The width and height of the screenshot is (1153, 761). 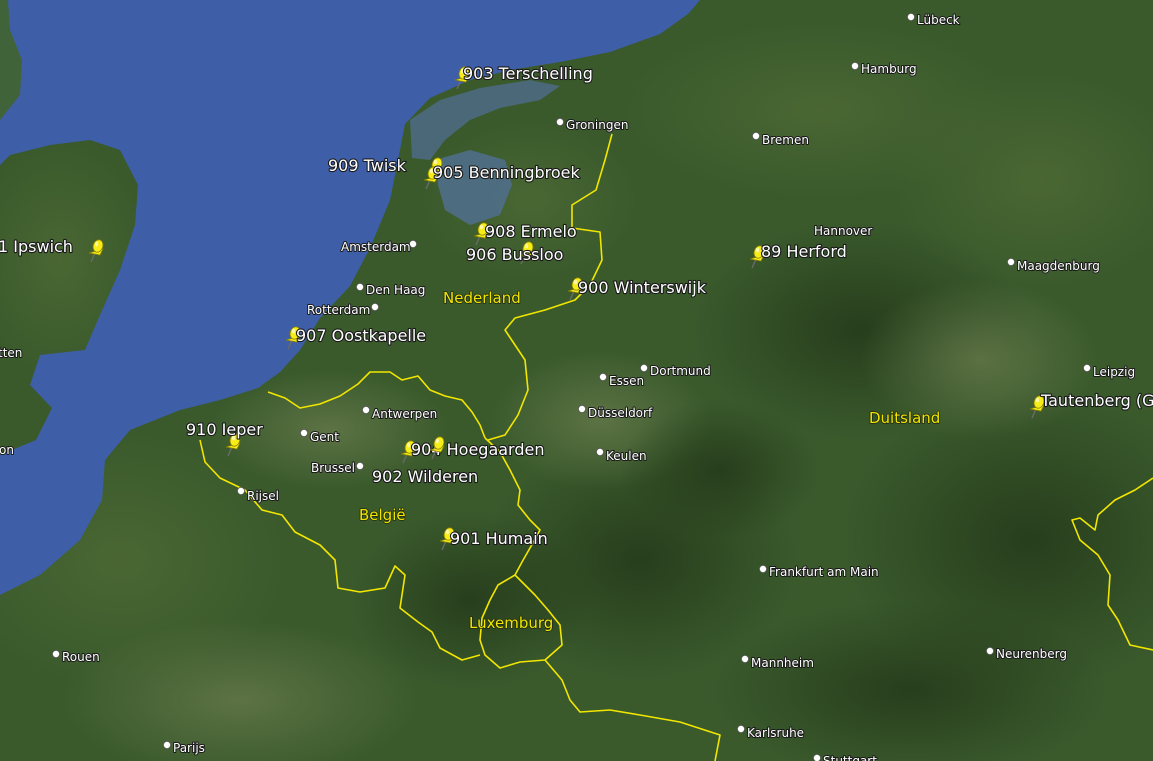 I want to click on city-name: Frankfurt am Main, so click(x=824, y=572).